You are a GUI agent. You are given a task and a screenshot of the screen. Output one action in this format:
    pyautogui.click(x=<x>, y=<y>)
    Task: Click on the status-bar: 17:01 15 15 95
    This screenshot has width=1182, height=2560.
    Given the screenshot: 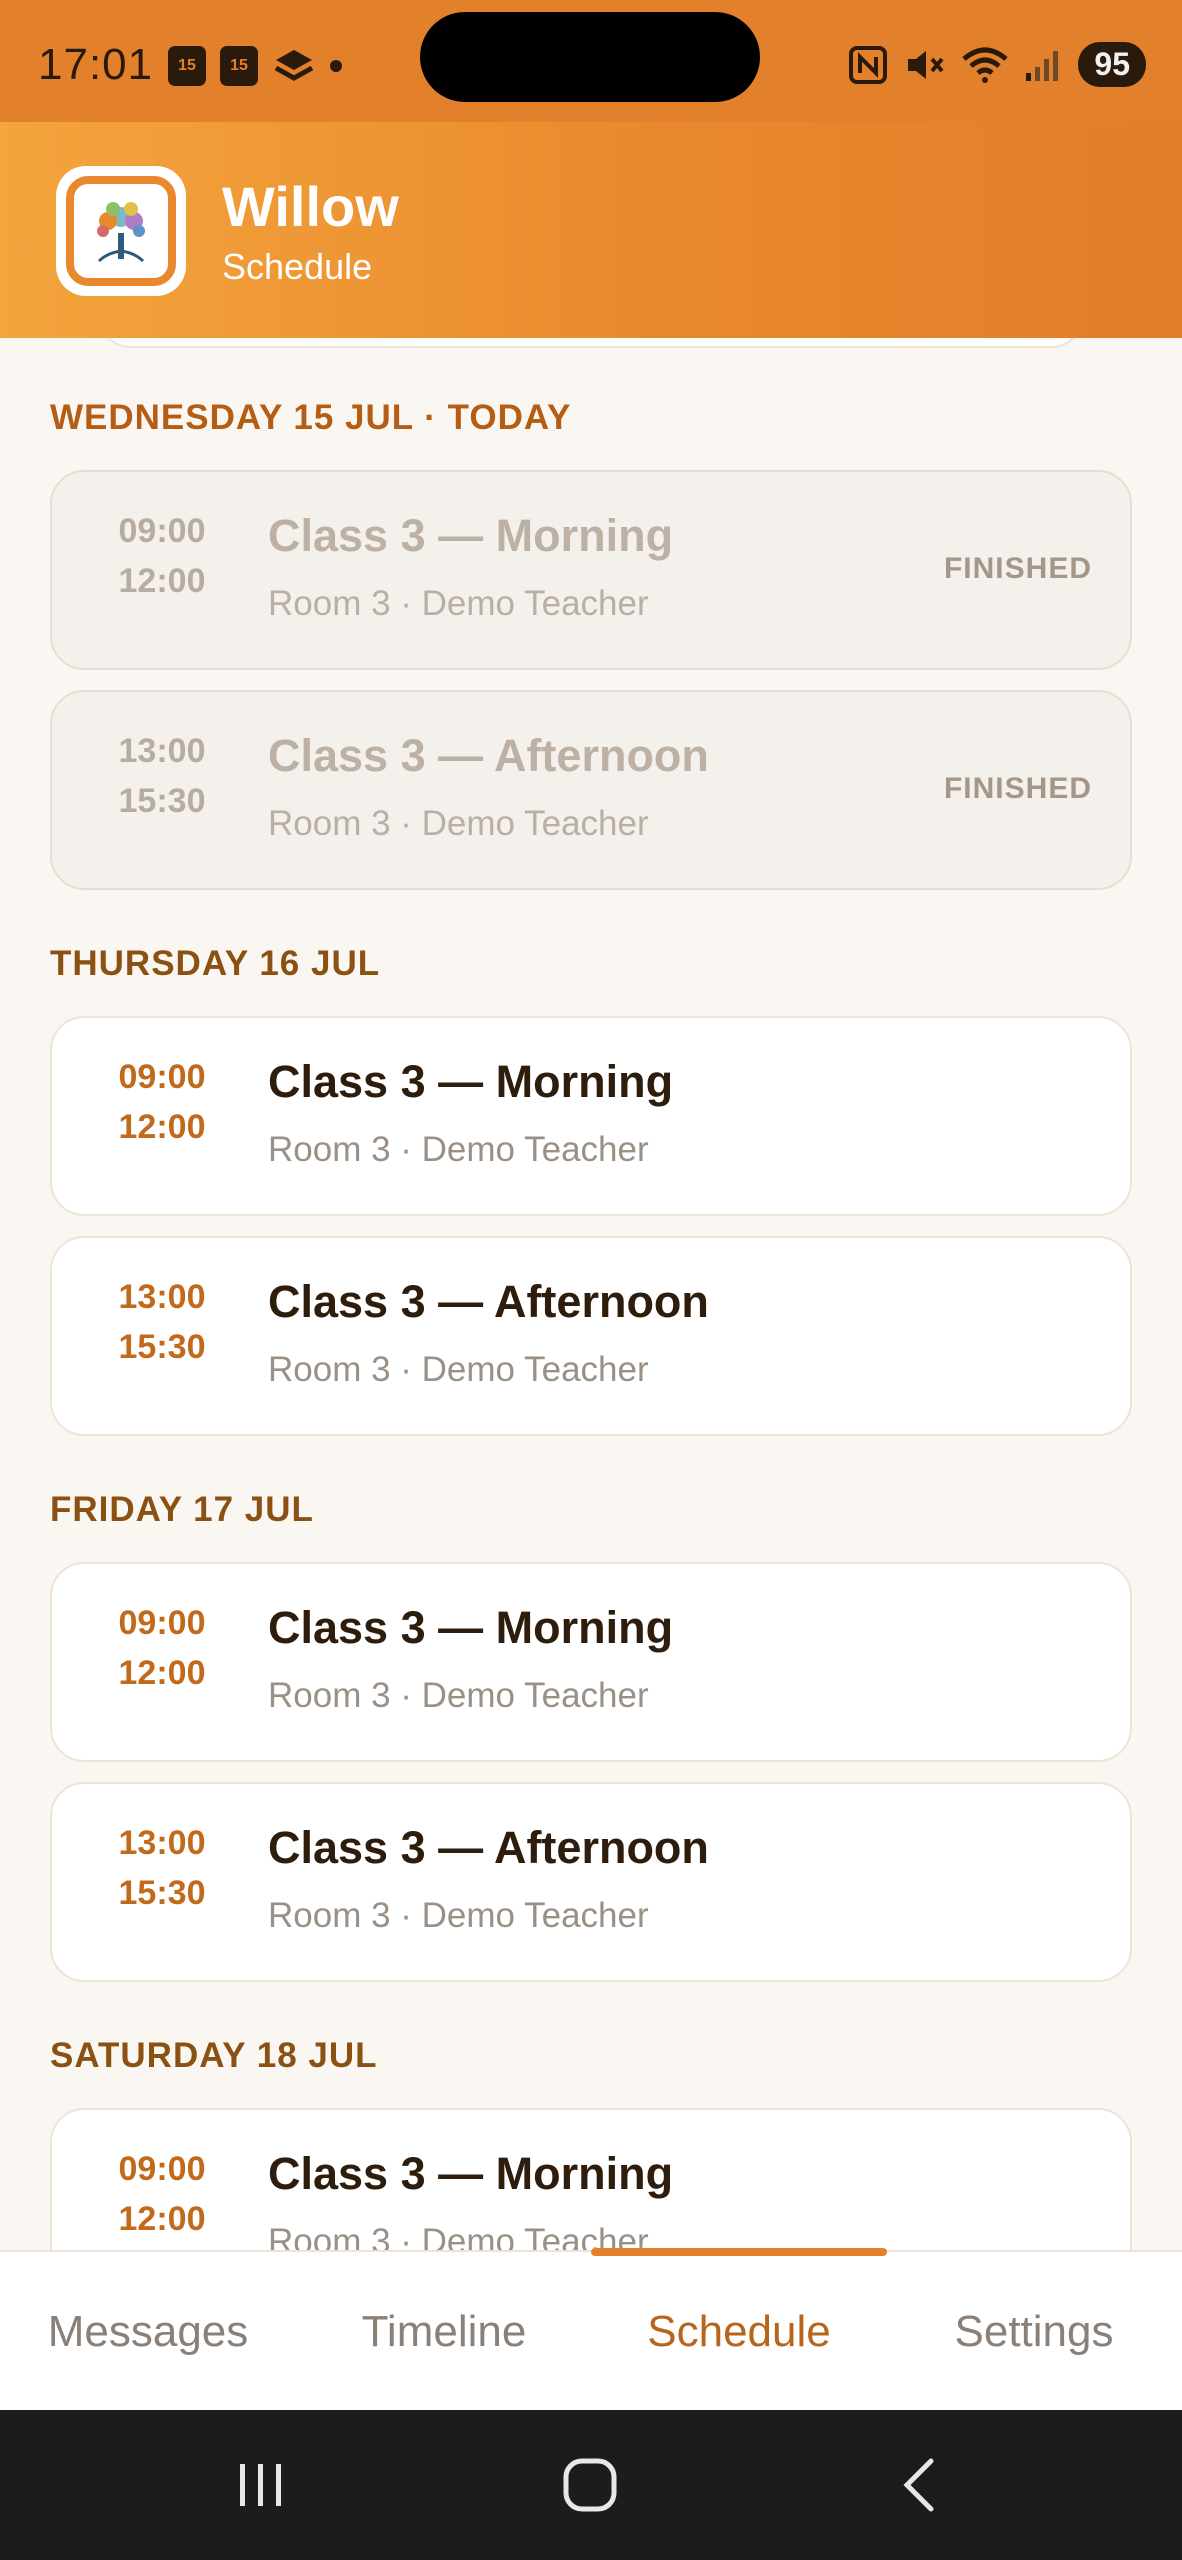 What is the action you would take?
    pyautogui.click(x=591, y=61)
    